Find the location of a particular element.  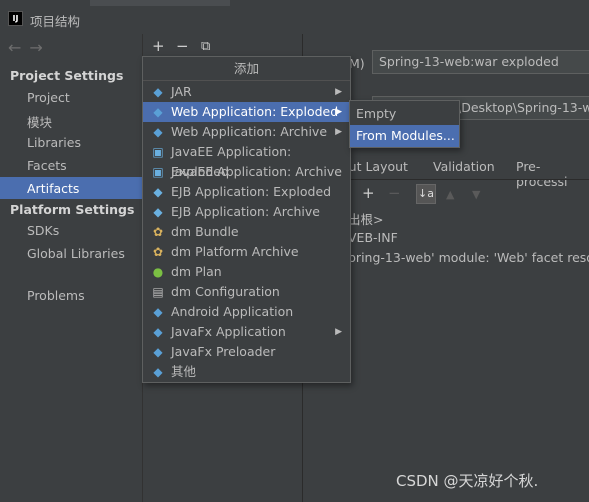

sidebar-item-libraries: Libraries is located at coordinates (54, 142).